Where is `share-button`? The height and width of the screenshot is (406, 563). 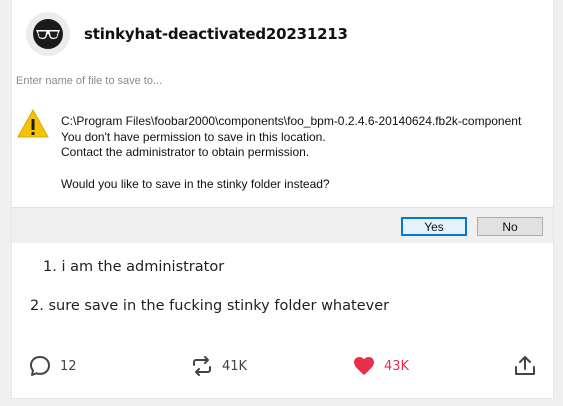
share-button is located at coordinates (525, 366).